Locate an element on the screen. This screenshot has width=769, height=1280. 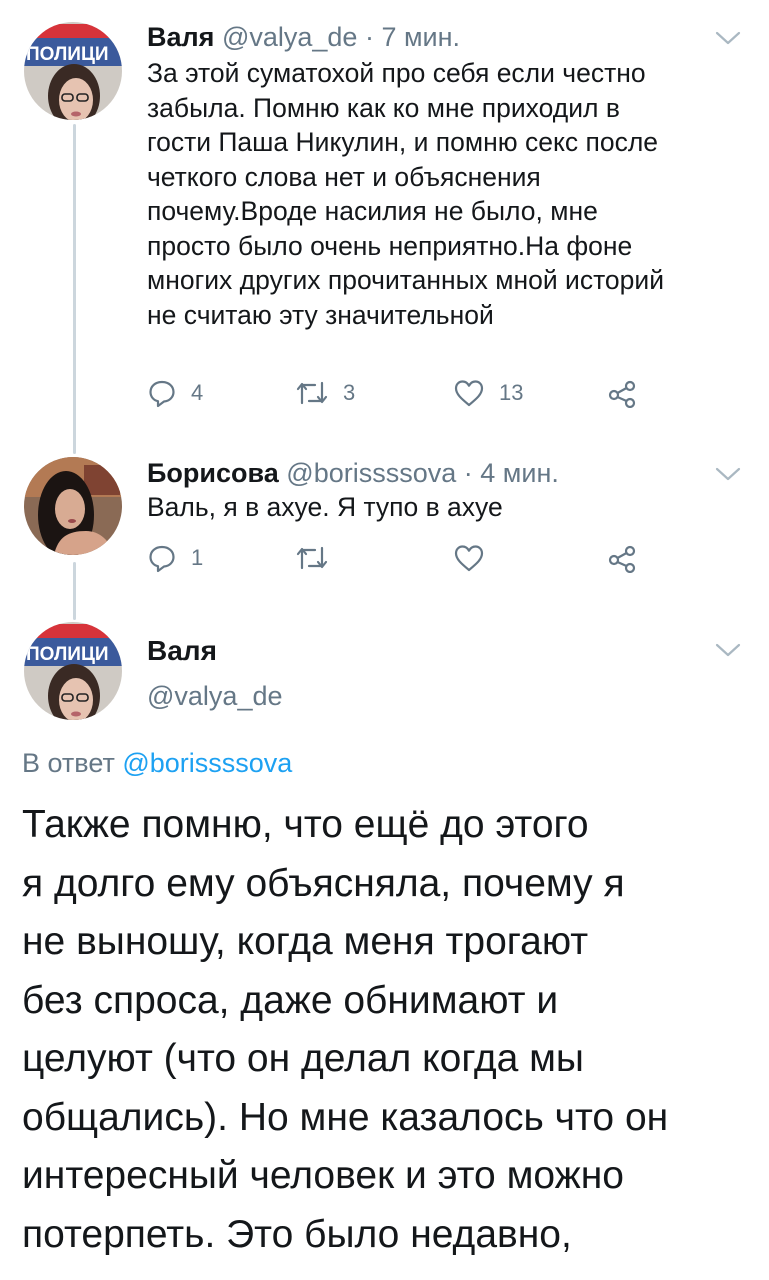
tweet-text-line: четкого слова нет и объяснения is located at coordinates (344, 176).